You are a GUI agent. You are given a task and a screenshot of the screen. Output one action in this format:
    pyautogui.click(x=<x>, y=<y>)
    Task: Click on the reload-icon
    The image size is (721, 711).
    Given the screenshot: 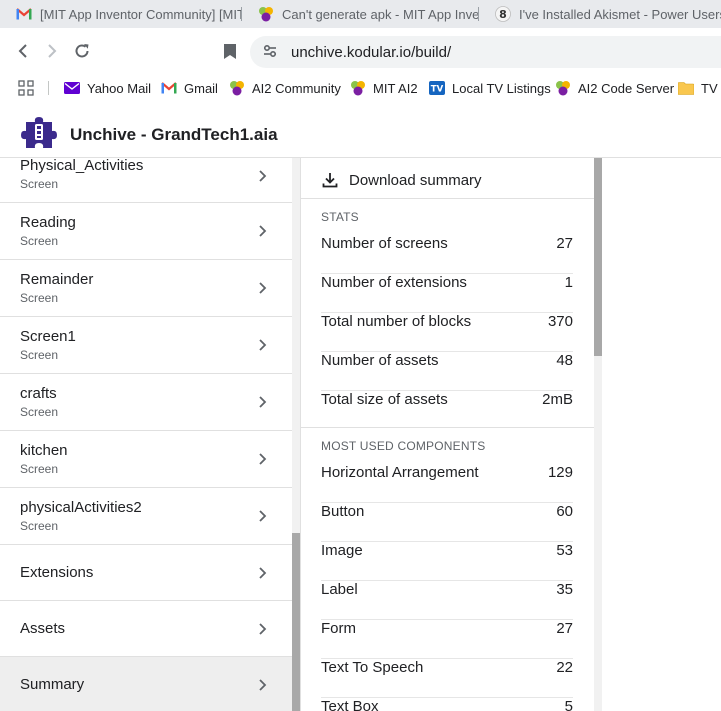 What is the action you would take?
    pyautogui.click(x=82, y=51)
    